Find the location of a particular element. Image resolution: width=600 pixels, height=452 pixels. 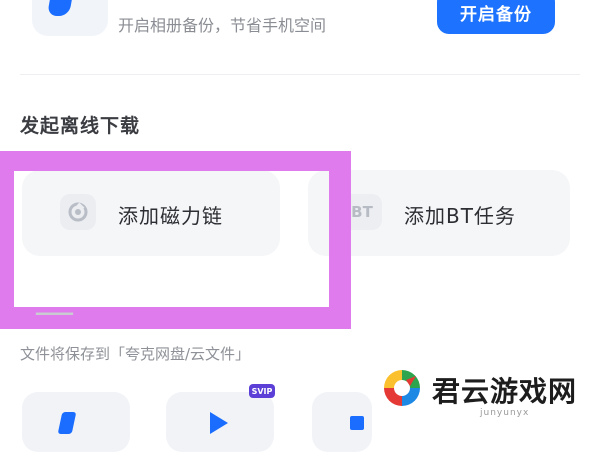

tile-1-icon is located at coordinates (67, 423).